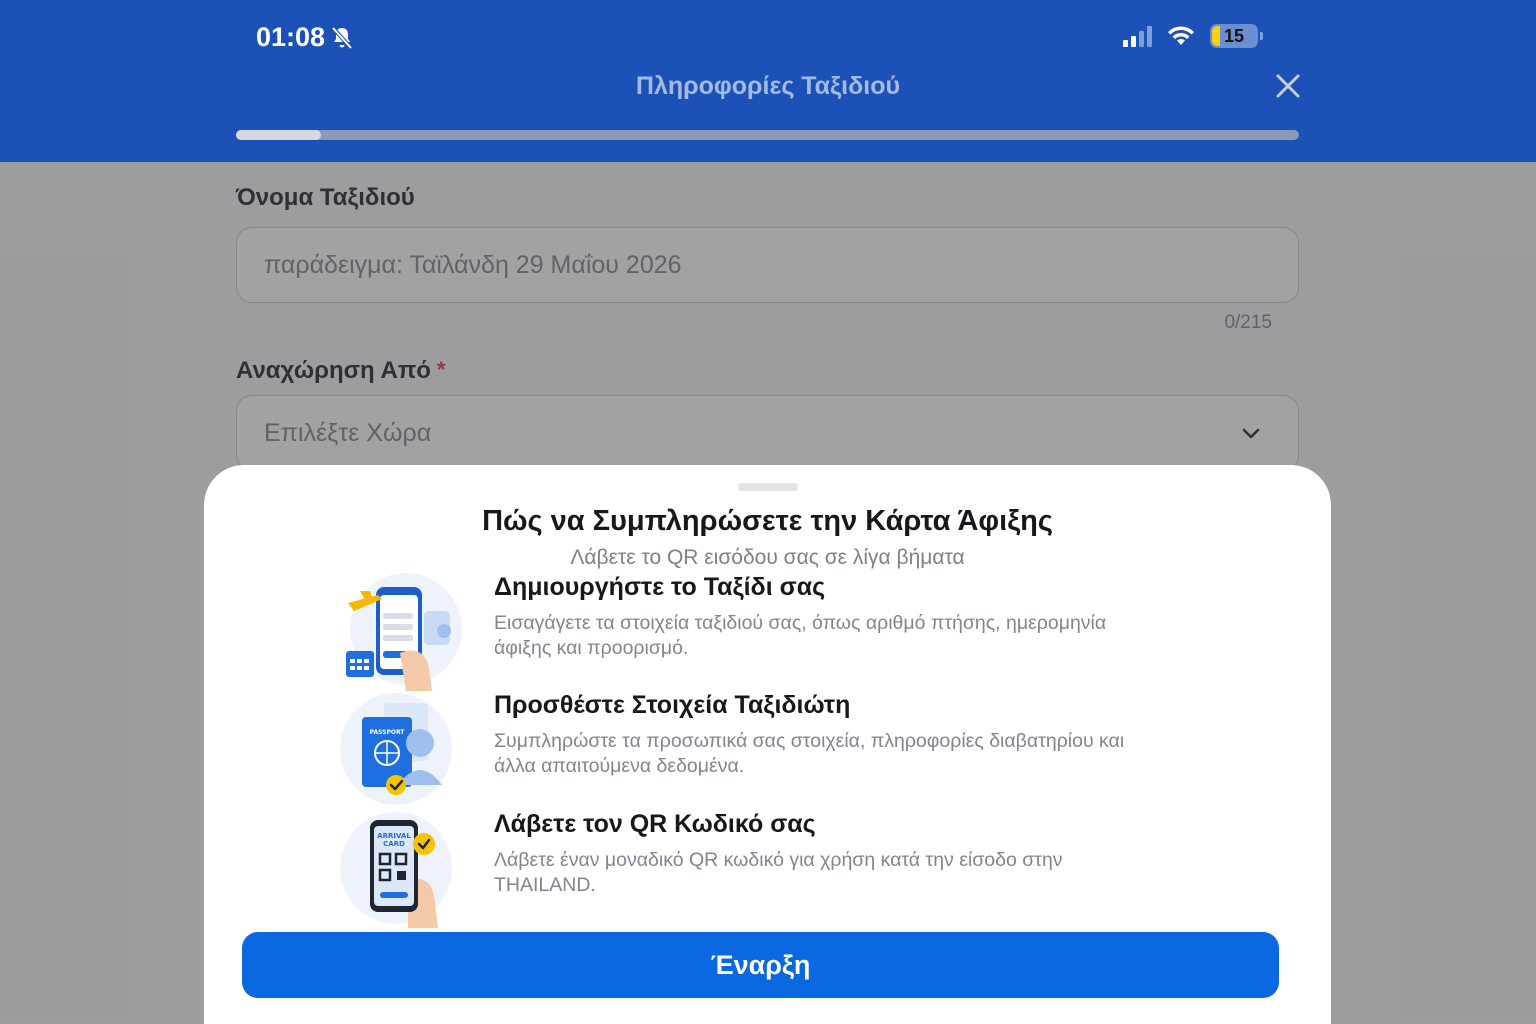  I want to click on bell-slash-icon, so click(342, 37).